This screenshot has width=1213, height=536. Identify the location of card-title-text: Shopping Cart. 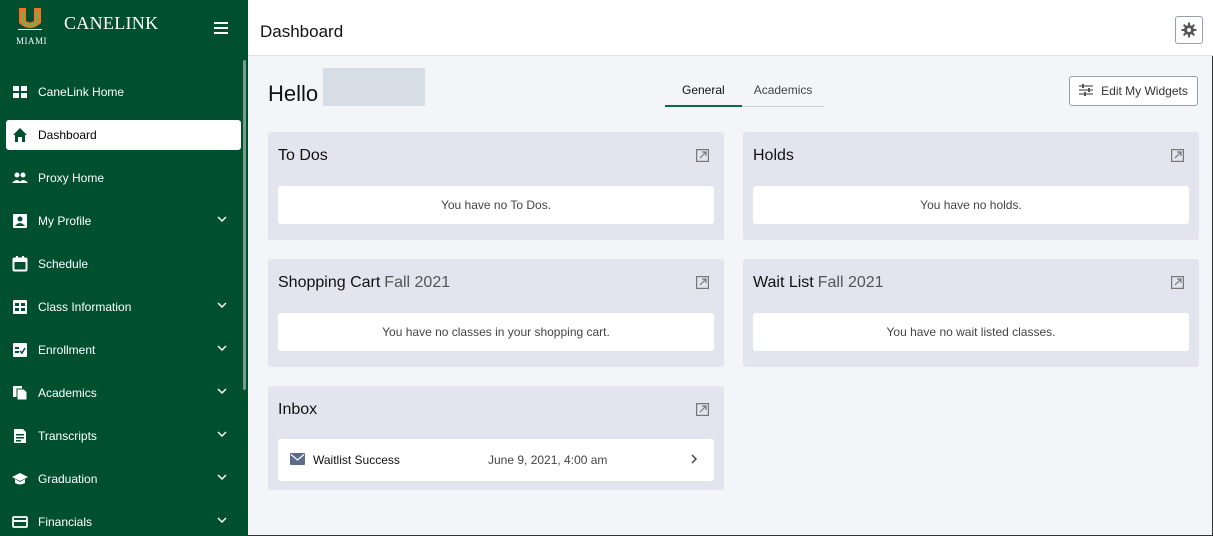
(329, 282).